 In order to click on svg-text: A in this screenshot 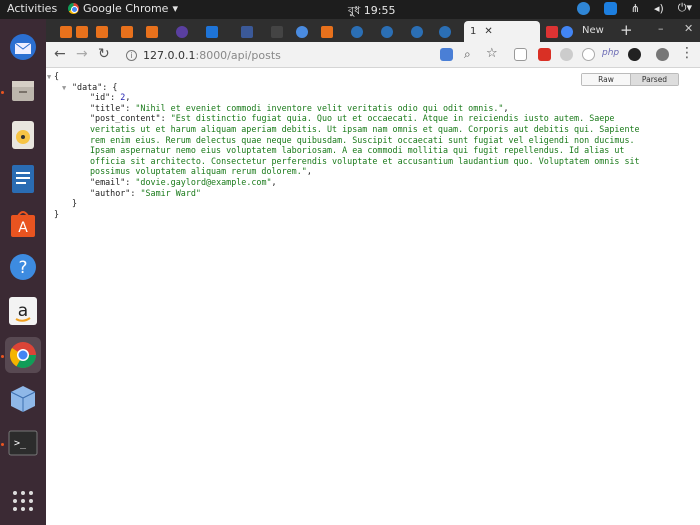, I will do `click(23, 228)`.